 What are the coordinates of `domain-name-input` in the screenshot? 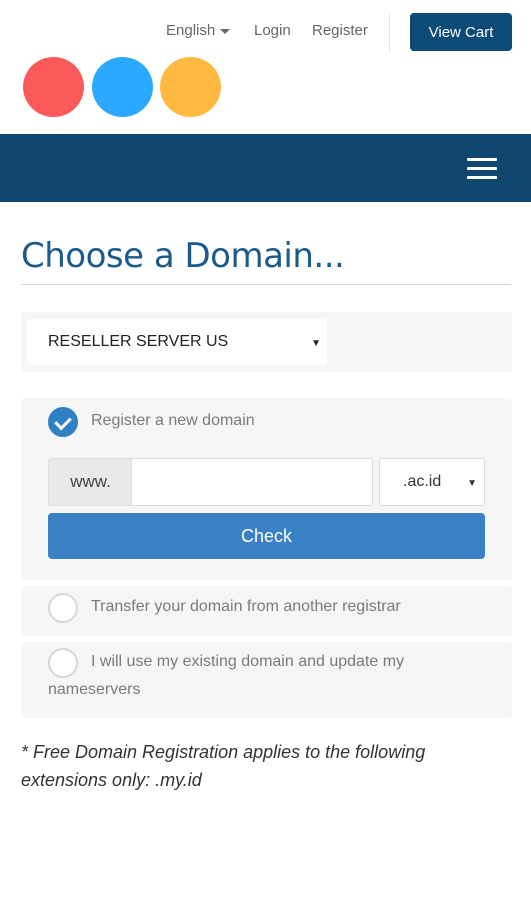 It's located at (252, 482).